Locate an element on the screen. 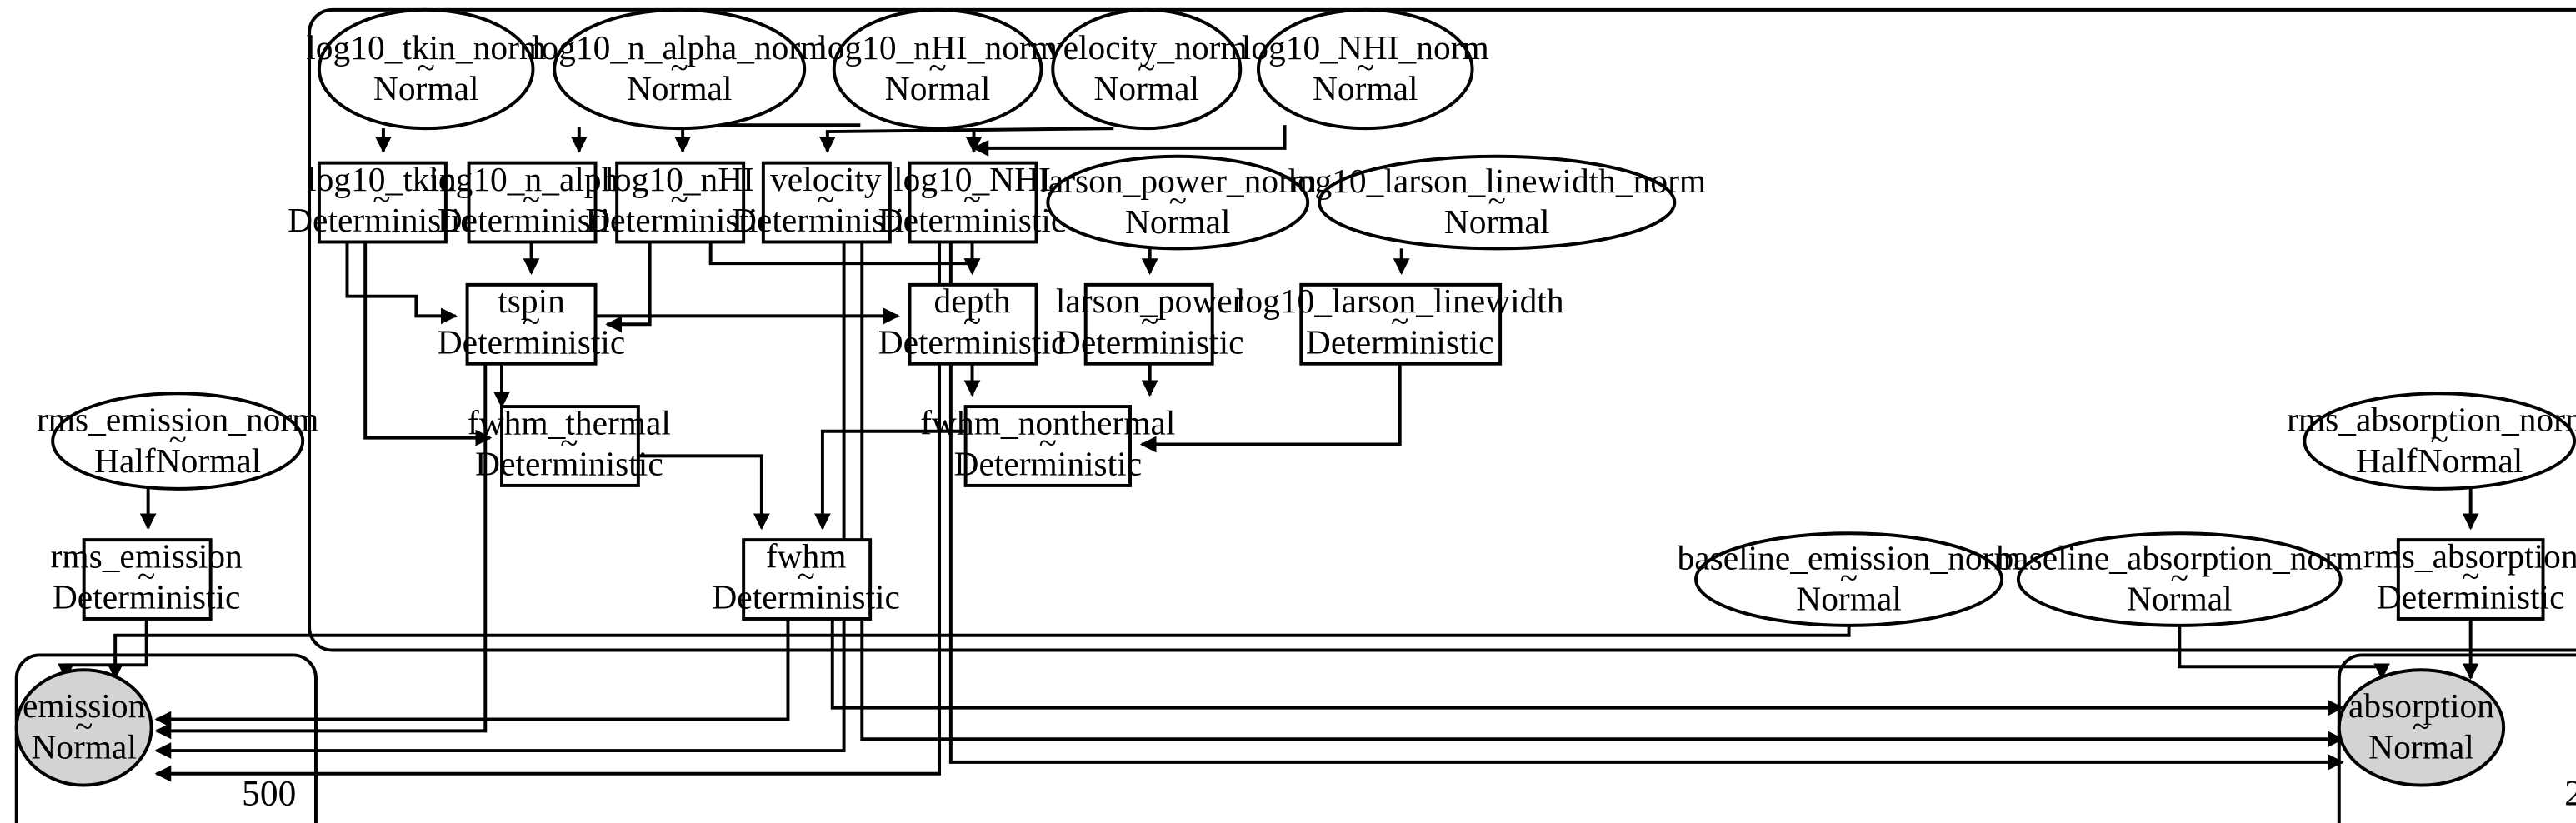 The width and height of the screenshot is (2576, 823). node-rms-absorption: rms_absorption ~ Deterministic is located at coordinates (2469, 578).